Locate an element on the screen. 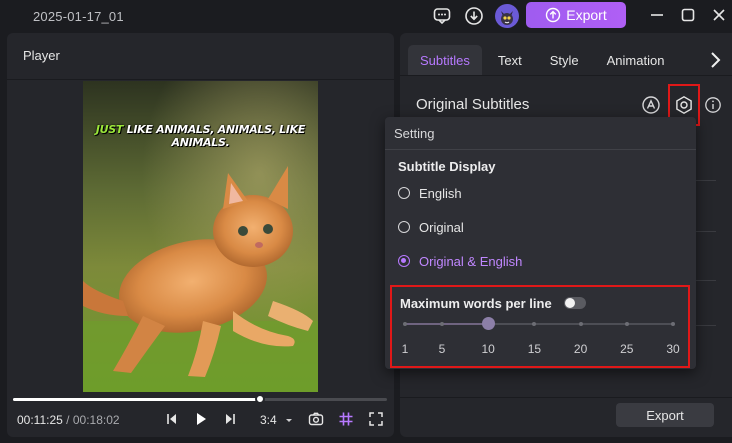  previous-frame-icon is located at coordinates (172, 419).